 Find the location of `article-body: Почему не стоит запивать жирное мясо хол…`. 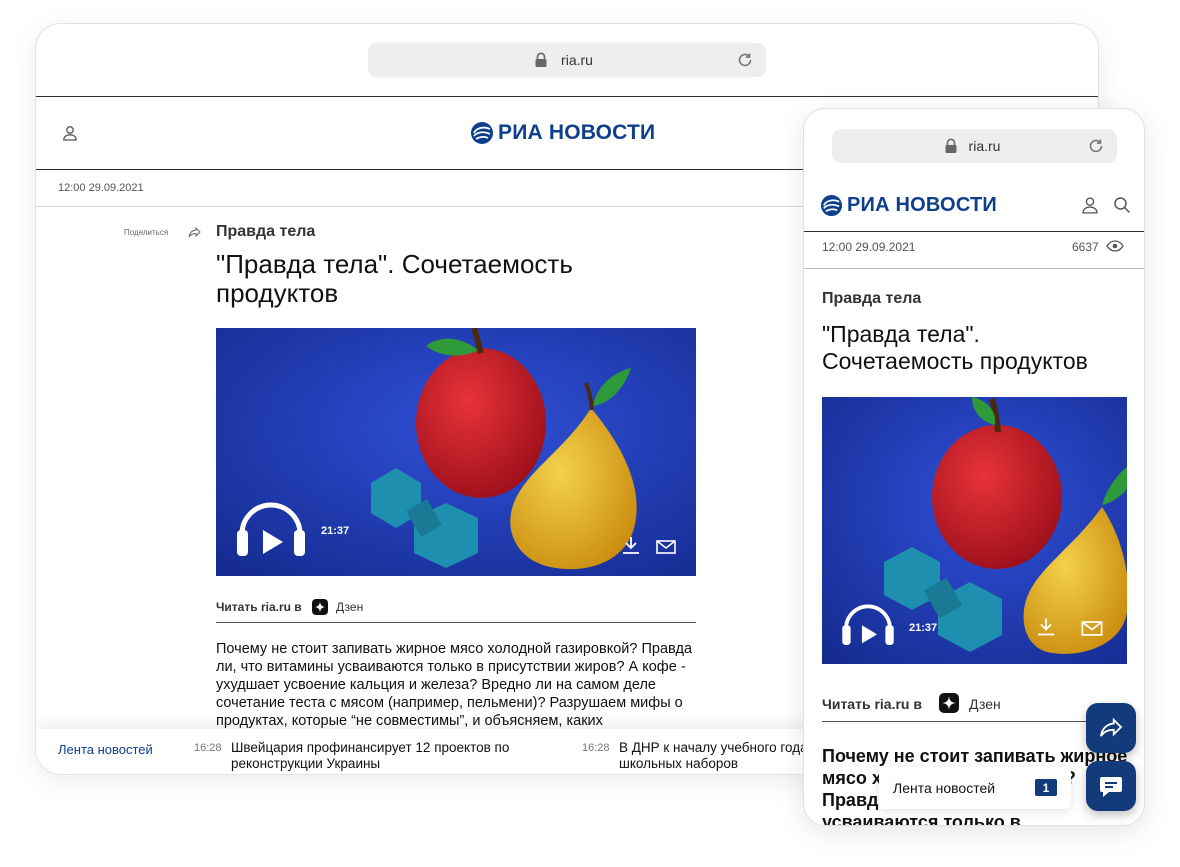

article-body: Почему не стоит запивать жирное мясо хол… is located at coordinates (454, 685).